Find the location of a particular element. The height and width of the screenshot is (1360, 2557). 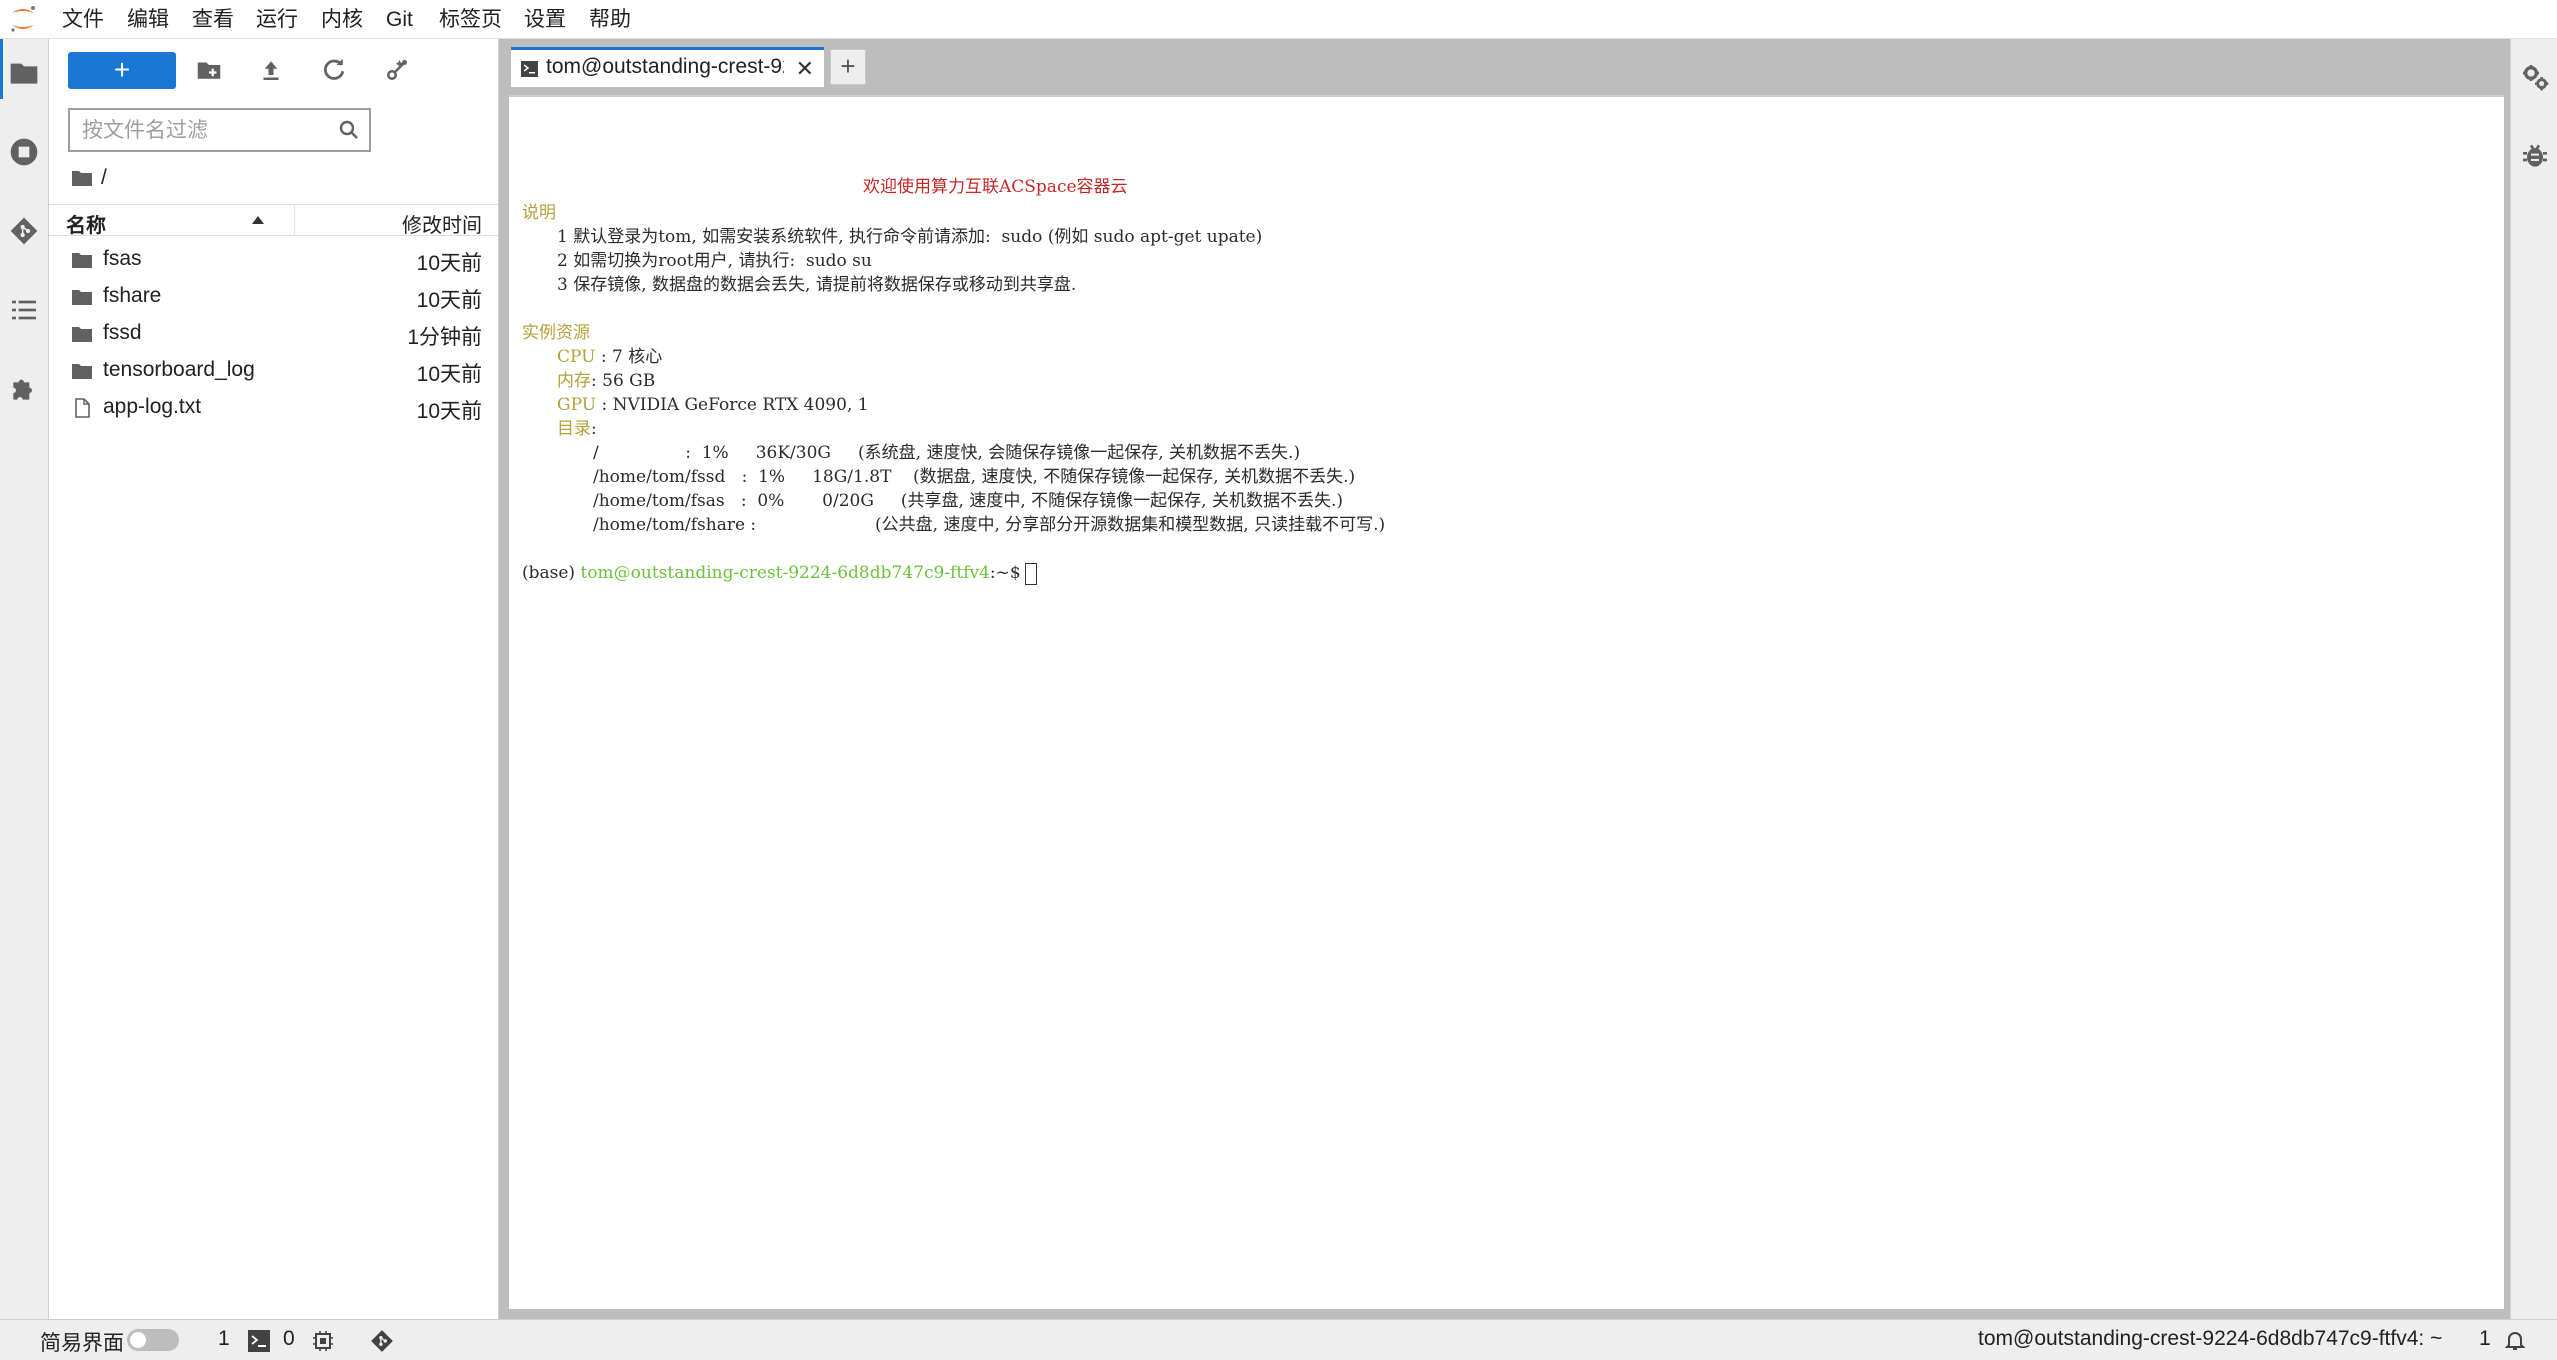

table-of-contents-icon is located at coordinates (24, 310).